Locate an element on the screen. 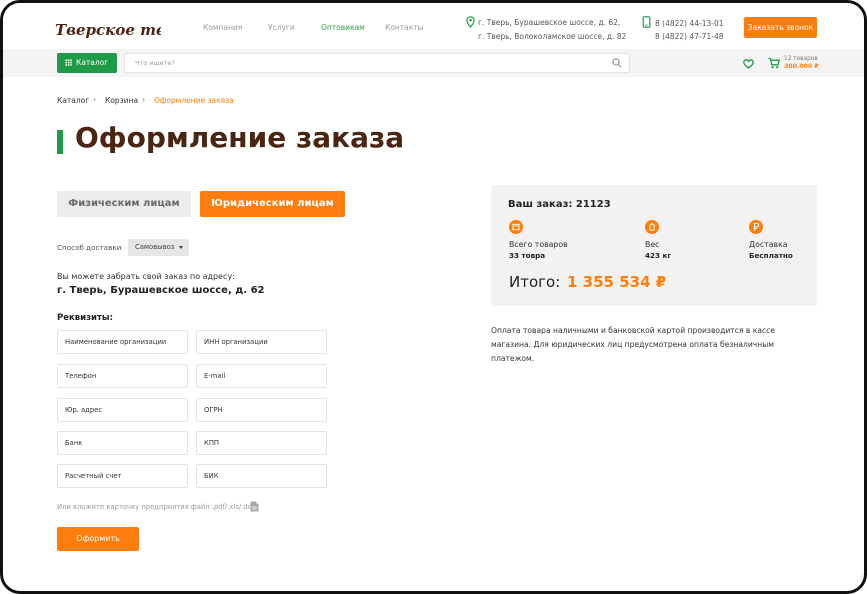 Image resolution: width=867 pixels, height=594 pixels. ruble-icon is located at coordinates (756, 227).